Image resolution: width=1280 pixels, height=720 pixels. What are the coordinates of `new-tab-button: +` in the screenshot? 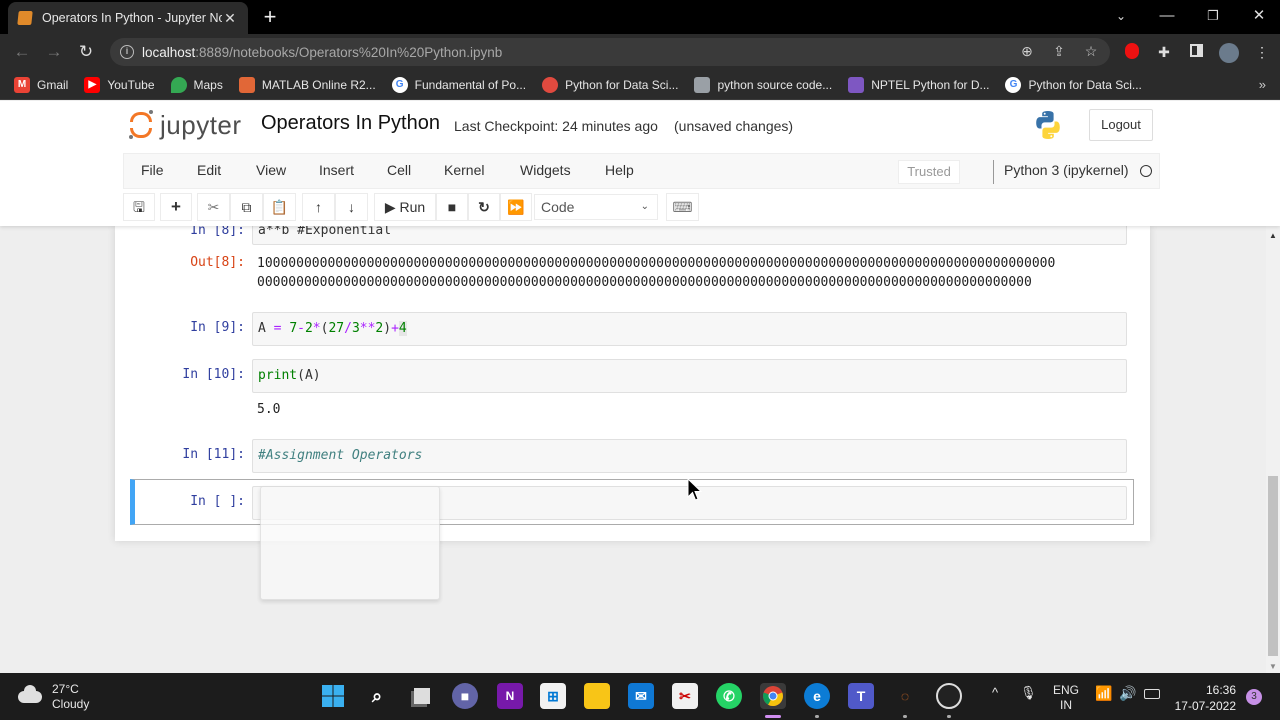 It's located at (270, 17).